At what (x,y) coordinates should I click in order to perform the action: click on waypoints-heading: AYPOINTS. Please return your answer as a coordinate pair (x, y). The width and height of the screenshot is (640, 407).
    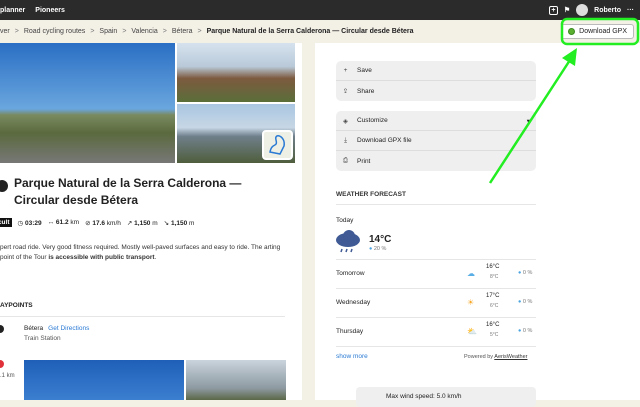
    Looking at the image, I should click on (16, 305).